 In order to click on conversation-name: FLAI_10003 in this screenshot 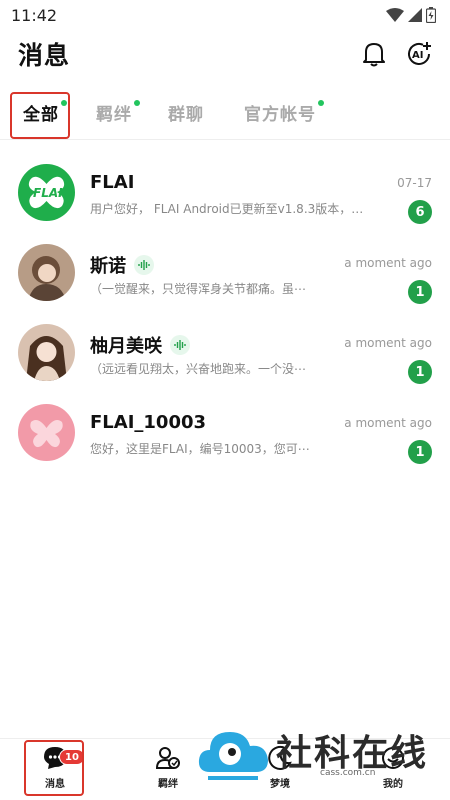, I will do `click(148, 422)`.